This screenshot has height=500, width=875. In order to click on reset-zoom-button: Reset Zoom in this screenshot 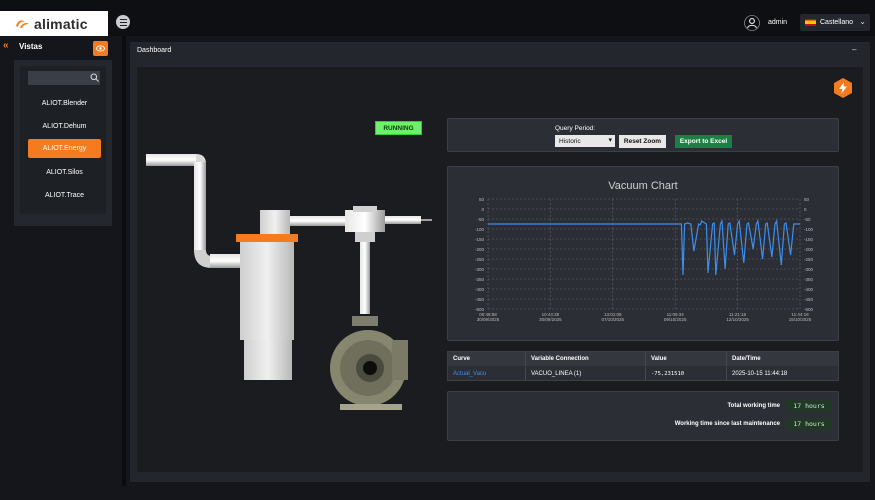, I will do `click(642, 141)`.